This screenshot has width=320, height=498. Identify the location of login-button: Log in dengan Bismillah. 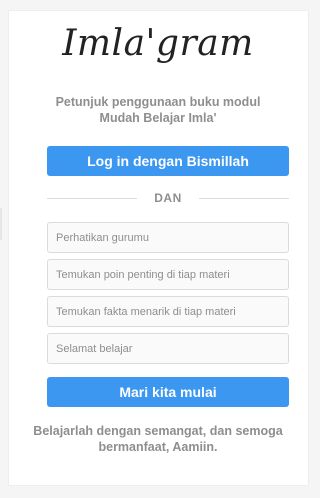
(168, 161).